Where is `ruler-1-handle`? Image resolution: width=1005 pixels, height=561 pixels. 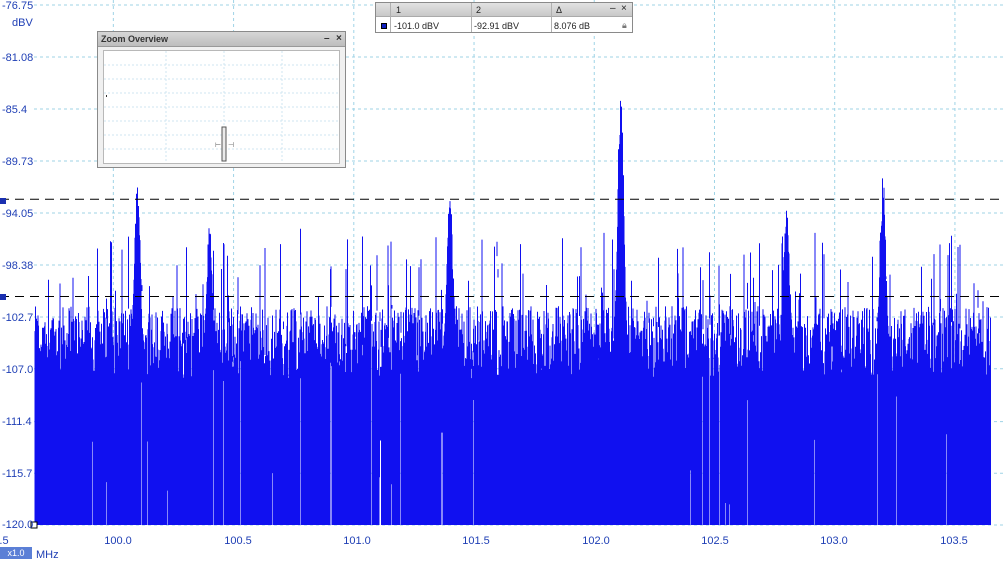
ruler-1-handle is located at coordinates (3, 201).